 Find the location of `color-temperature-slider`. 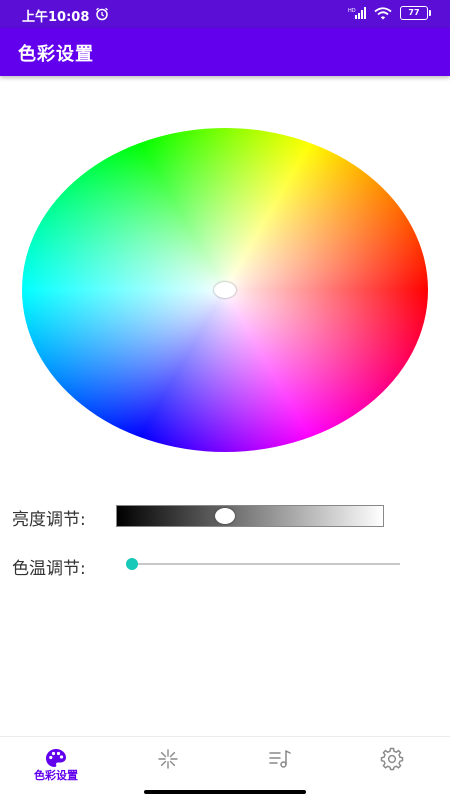

color-temperature-slider is located at coordinates (266, 564).